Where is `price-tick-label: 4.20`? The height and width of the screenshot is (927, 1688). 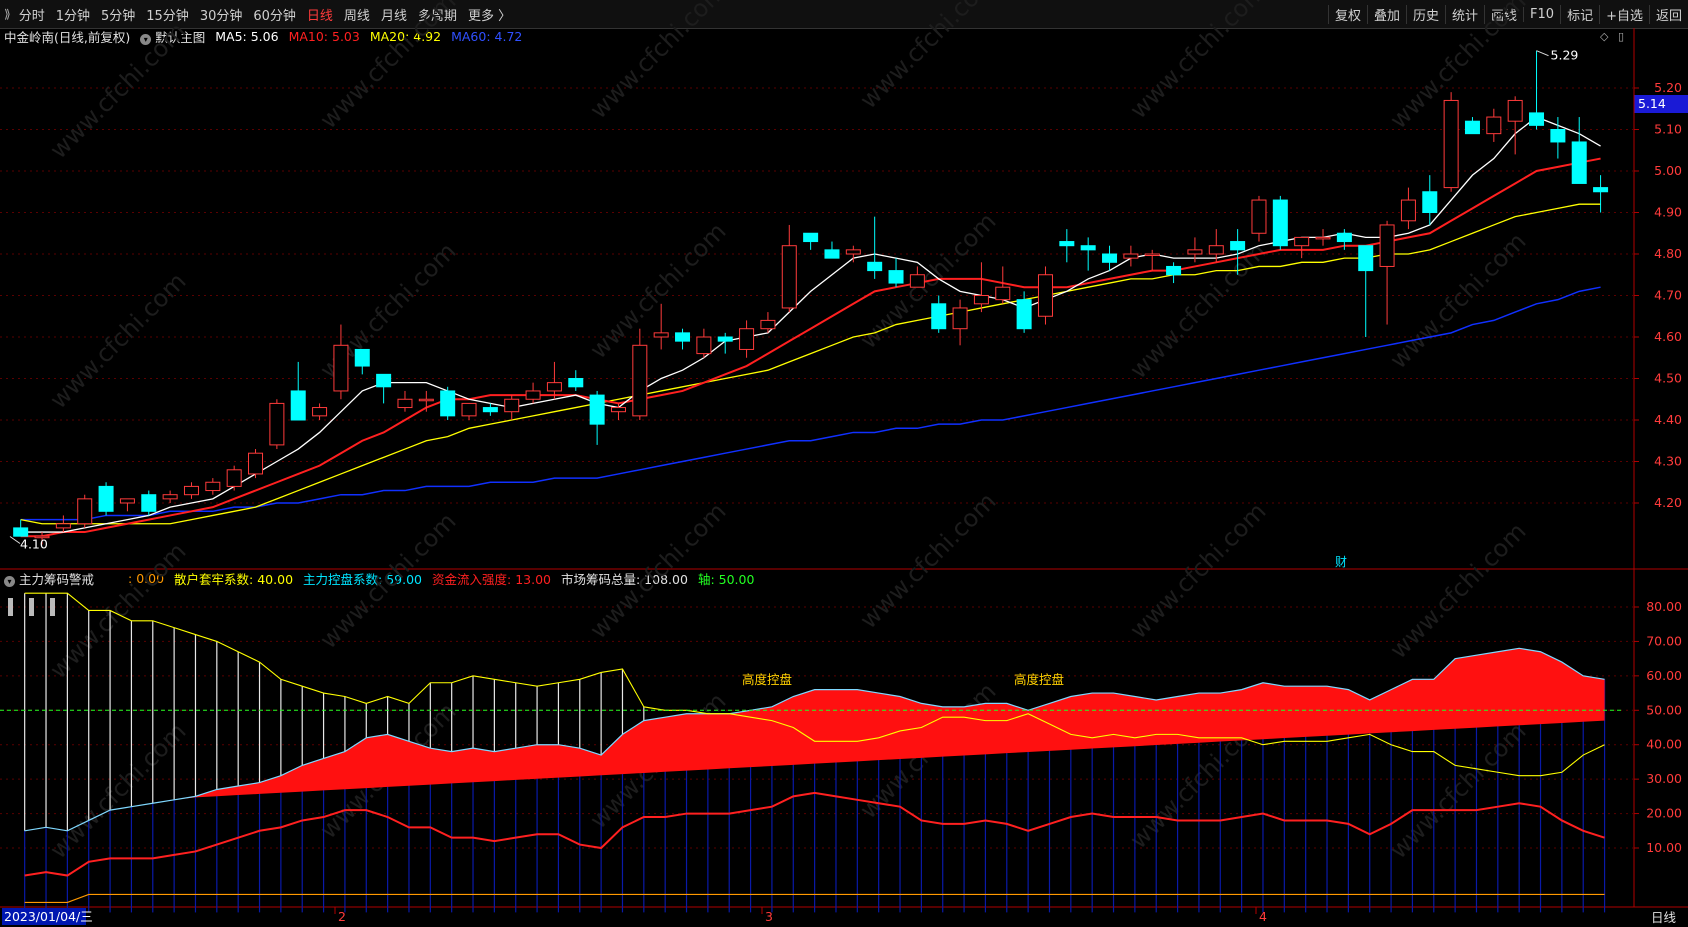
price-tick-label: 4.20 is located at coordinates (1668, 502).